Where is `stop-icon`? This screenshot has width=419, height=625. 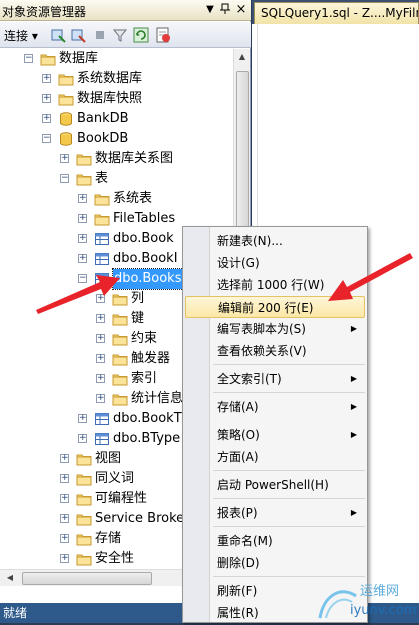
stop-icon is located at coordinates (100, 35).